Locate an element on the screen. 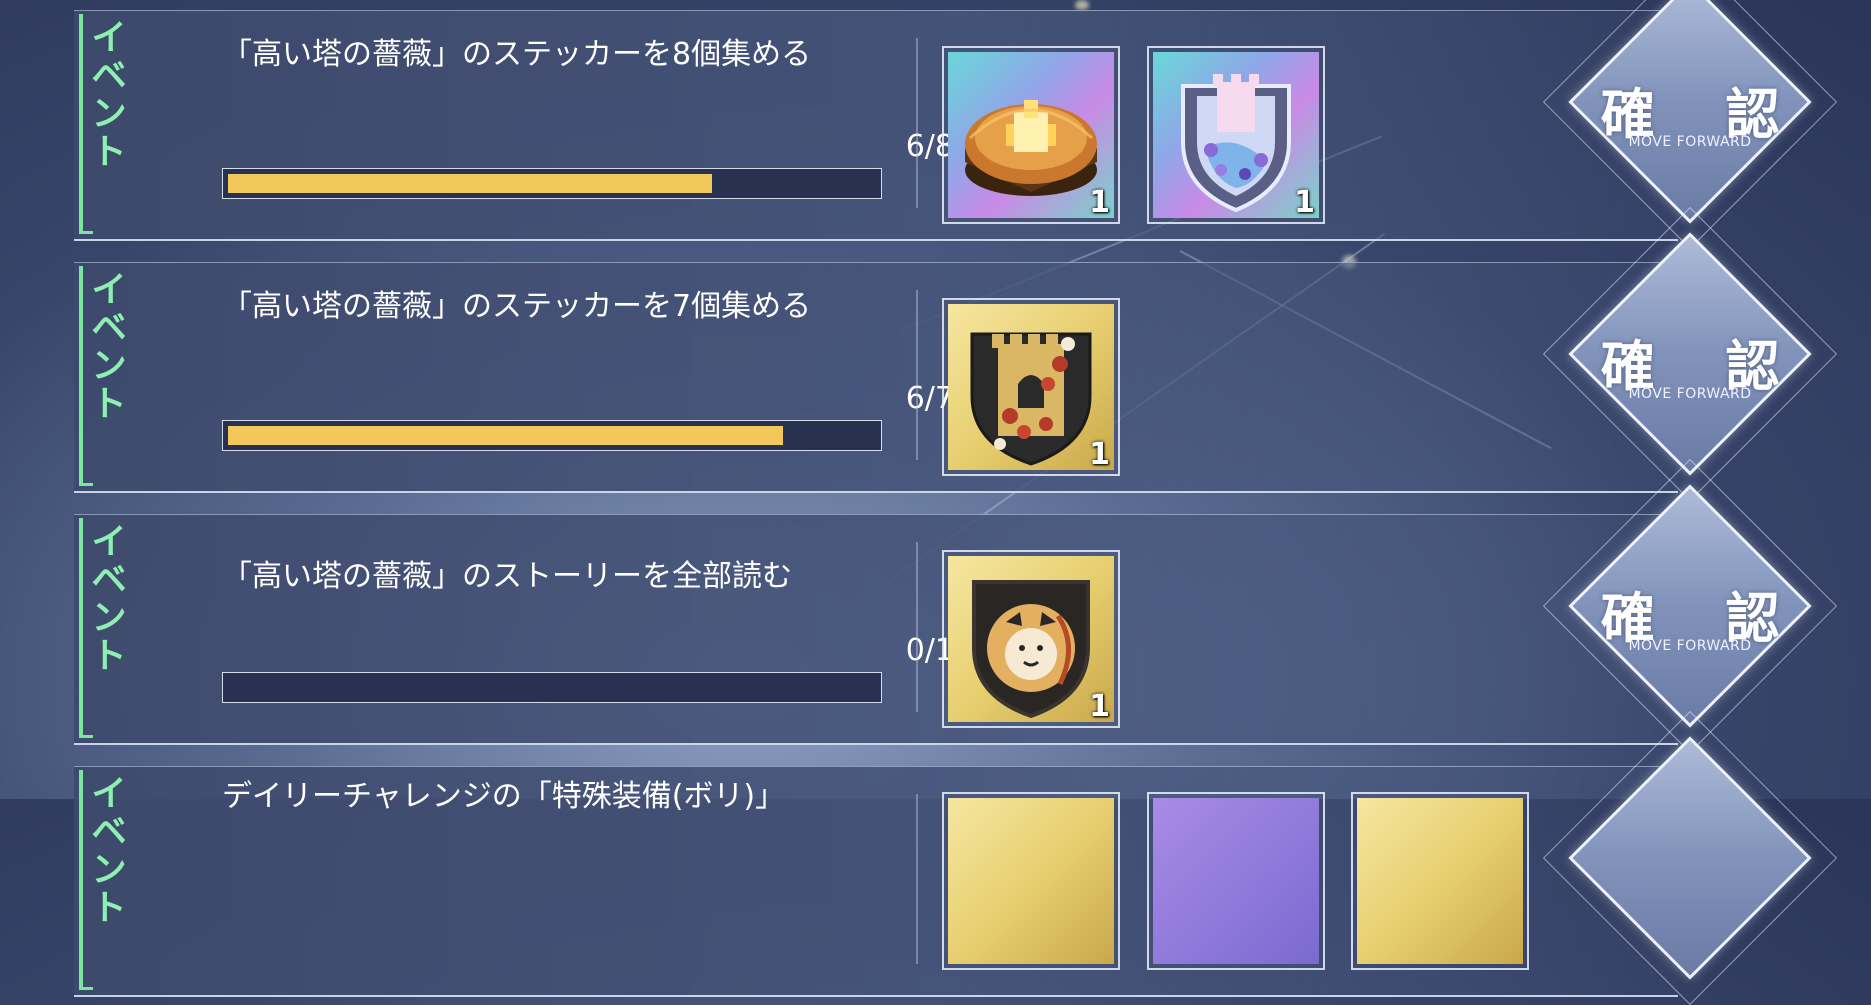 The height and width of the screenshot is (1005, 1871). mission-title: 「高い塔の薔薇」のストーリーを全部読む is located at coordinates (507, 576).